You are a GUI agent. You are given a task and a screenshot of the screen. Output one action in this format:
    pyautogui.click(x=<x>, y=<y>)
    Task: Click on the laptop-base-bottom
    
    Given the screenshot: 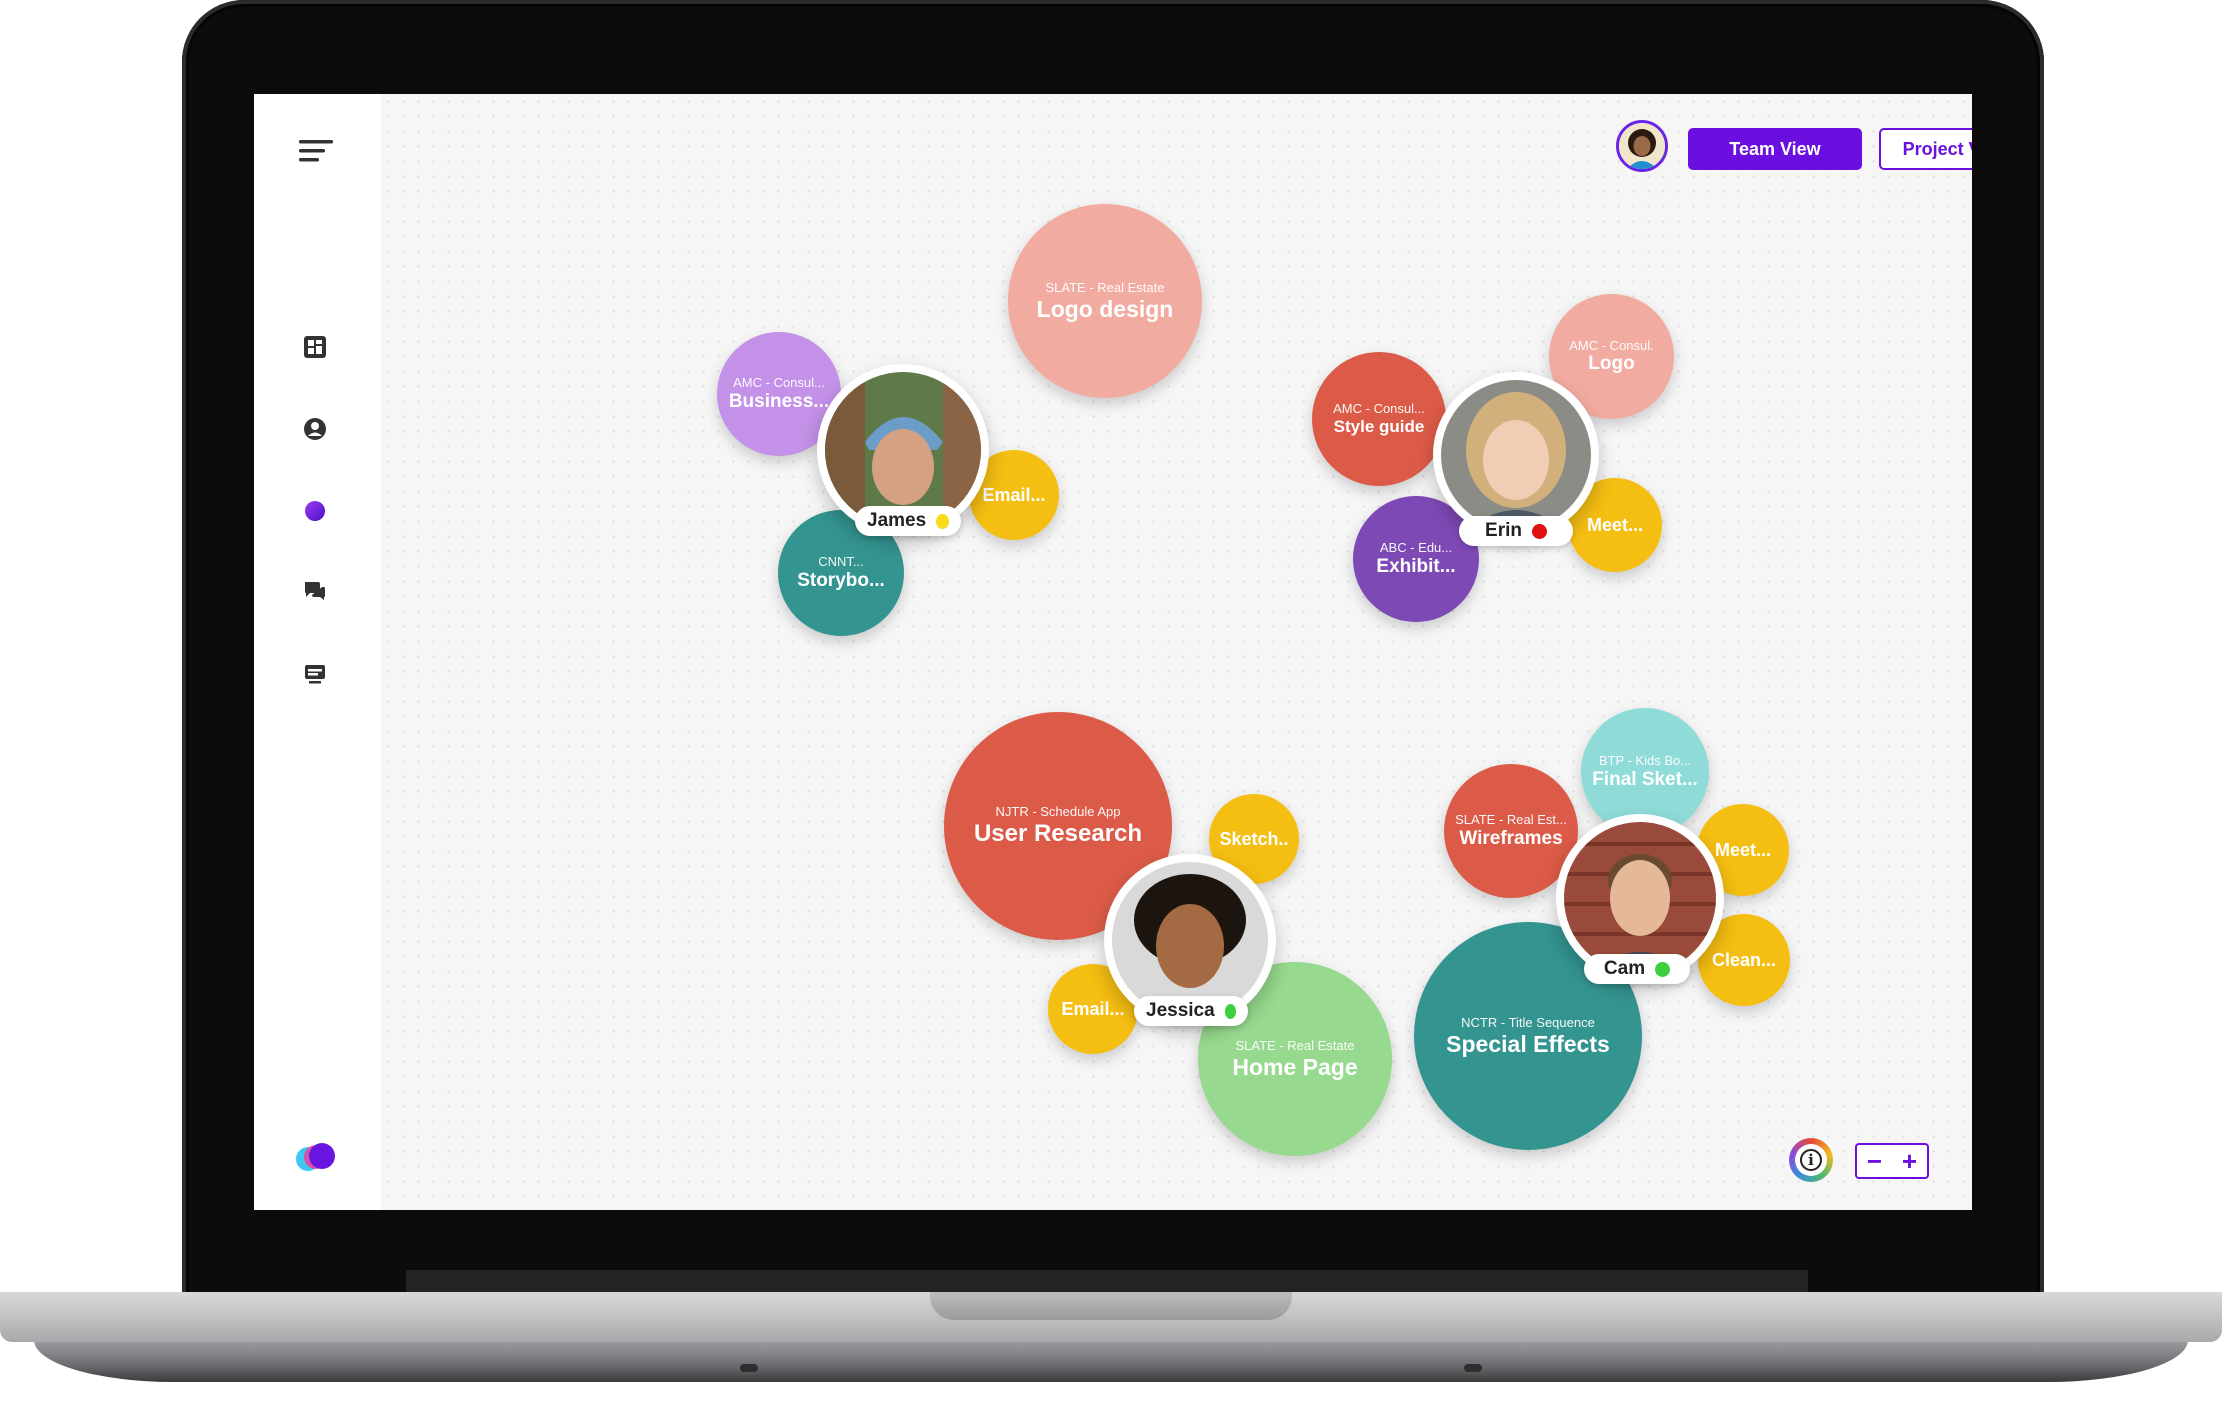 What is the action you would take?
    pyautogui.click(x=1111, y=1361)
    